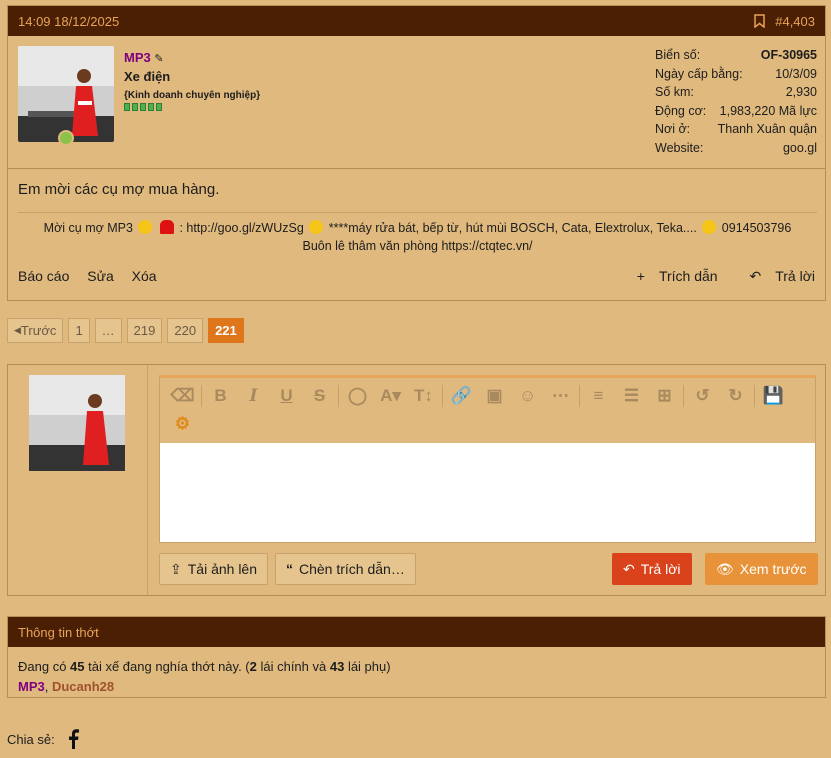 The image size is (831, 758). Describe the element at coordinates (68, 21) in the screenshot. I see `post-datetime: 14:09 18/12/2025` at that location.